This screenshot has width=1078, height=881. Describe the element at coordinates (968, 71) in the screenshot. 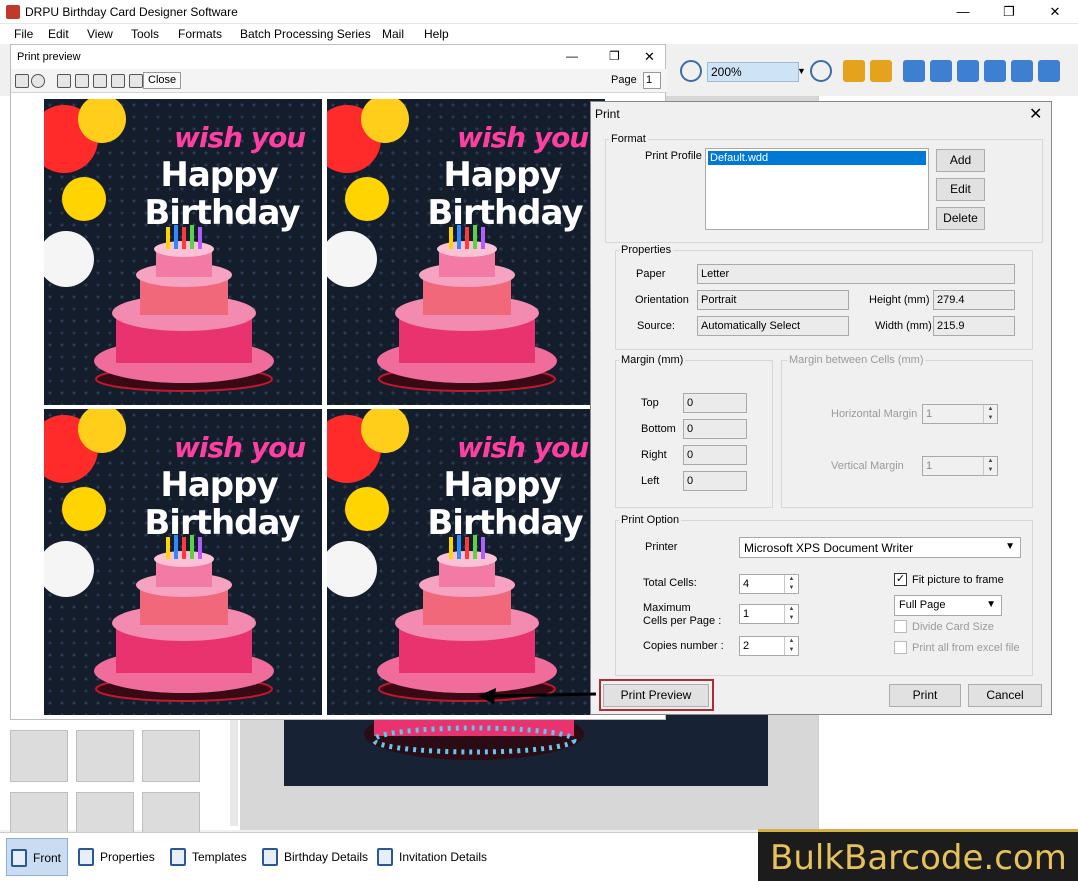

I see `arrow-right-icon` at that location.